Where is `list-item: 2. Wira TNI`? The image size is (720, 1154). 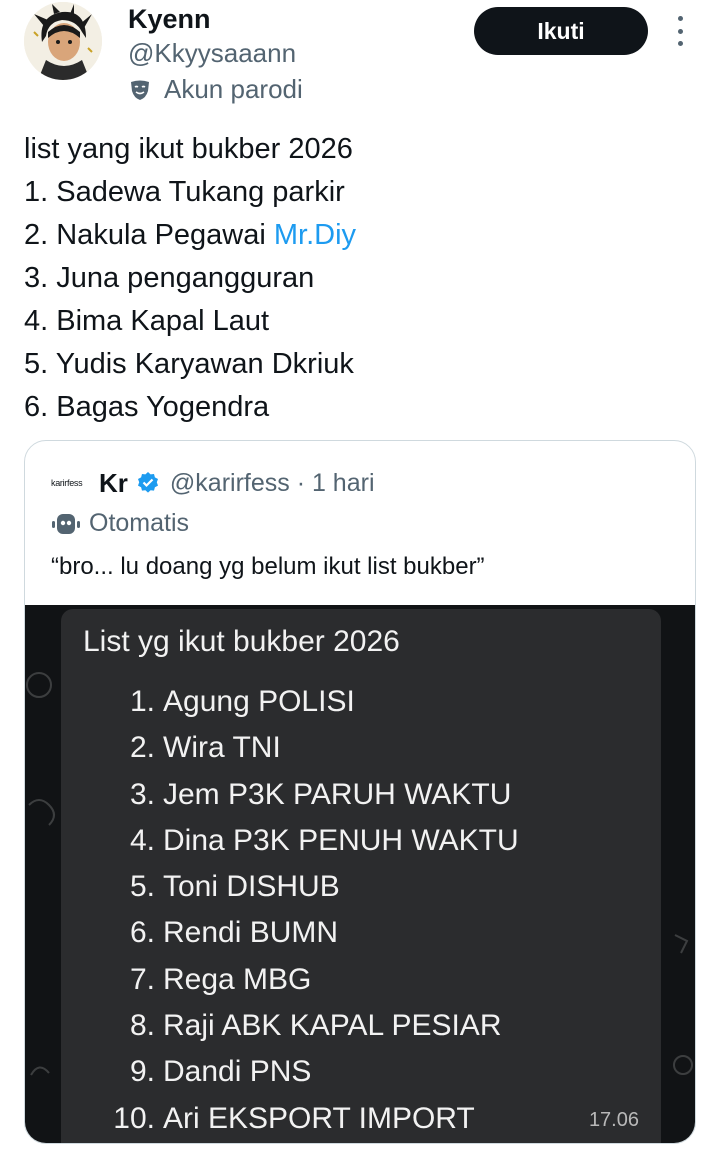
list-item: 2. Wira TNI is located at coordinates (301, 748).